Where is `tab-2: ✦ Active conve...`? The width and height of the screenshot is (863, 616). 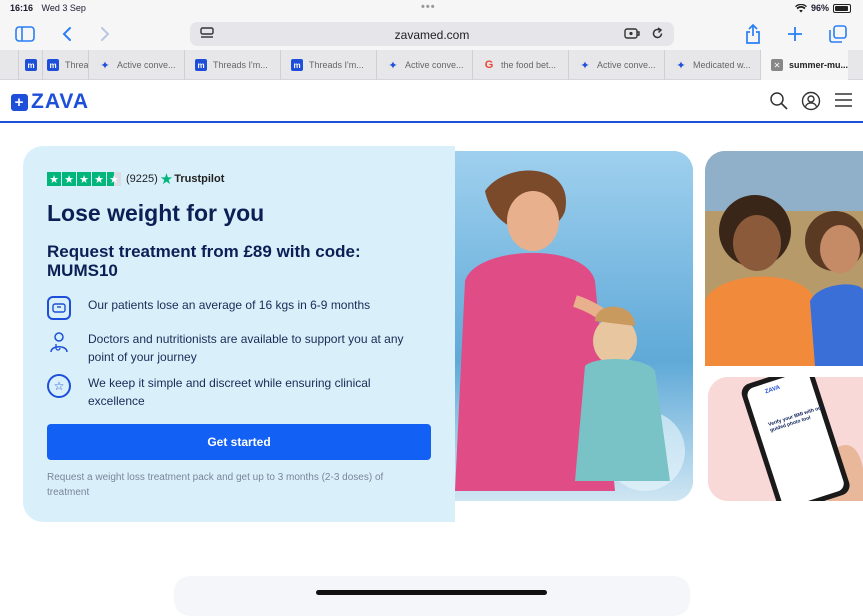 tab-2: ✦ Active conve... is located at coordinates (136, 65).